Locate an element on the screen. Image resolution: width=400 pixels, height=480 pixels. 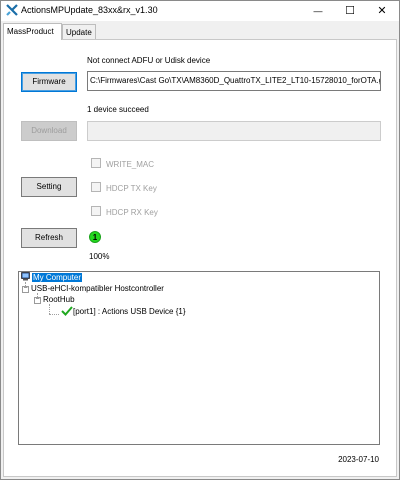
checkmark-icon is located at coordinates (67, 311).